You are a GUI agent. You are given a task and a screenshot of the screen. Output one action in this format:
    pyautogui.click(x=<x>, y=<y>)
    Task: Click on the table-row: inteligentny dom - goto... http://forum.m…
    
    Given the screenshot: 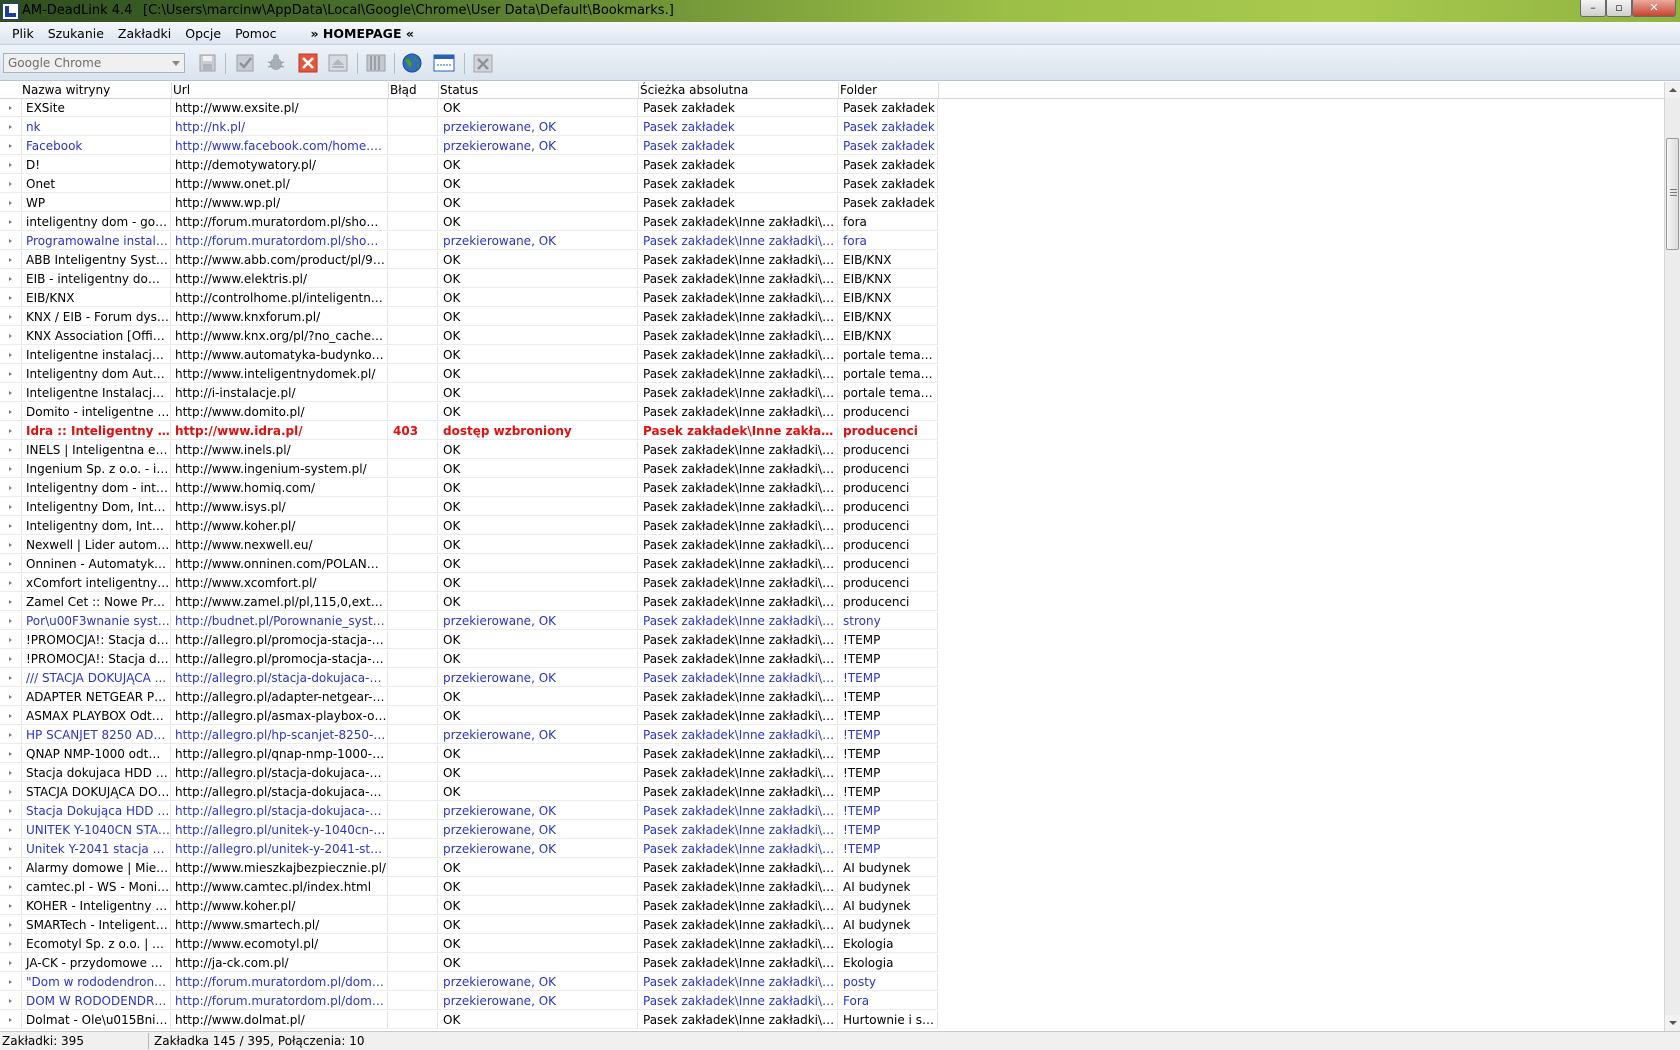 What is the action you would take?
    pyautogui.click(x=832, y=222)
    